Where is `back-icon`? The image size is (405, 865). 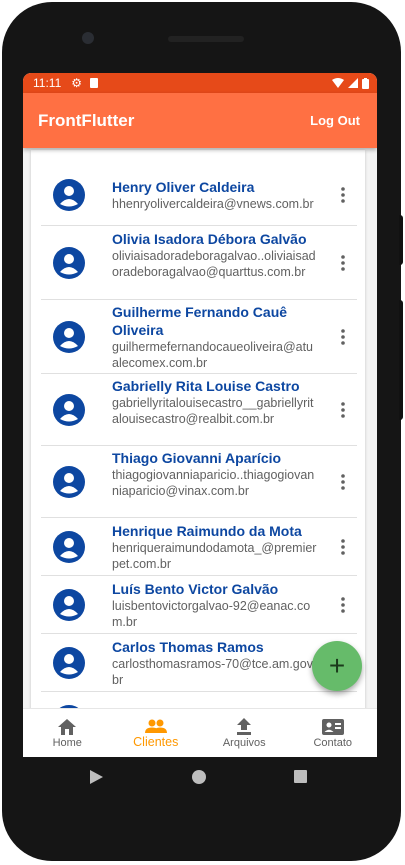 back-icon is located at coordinates (96, 777).